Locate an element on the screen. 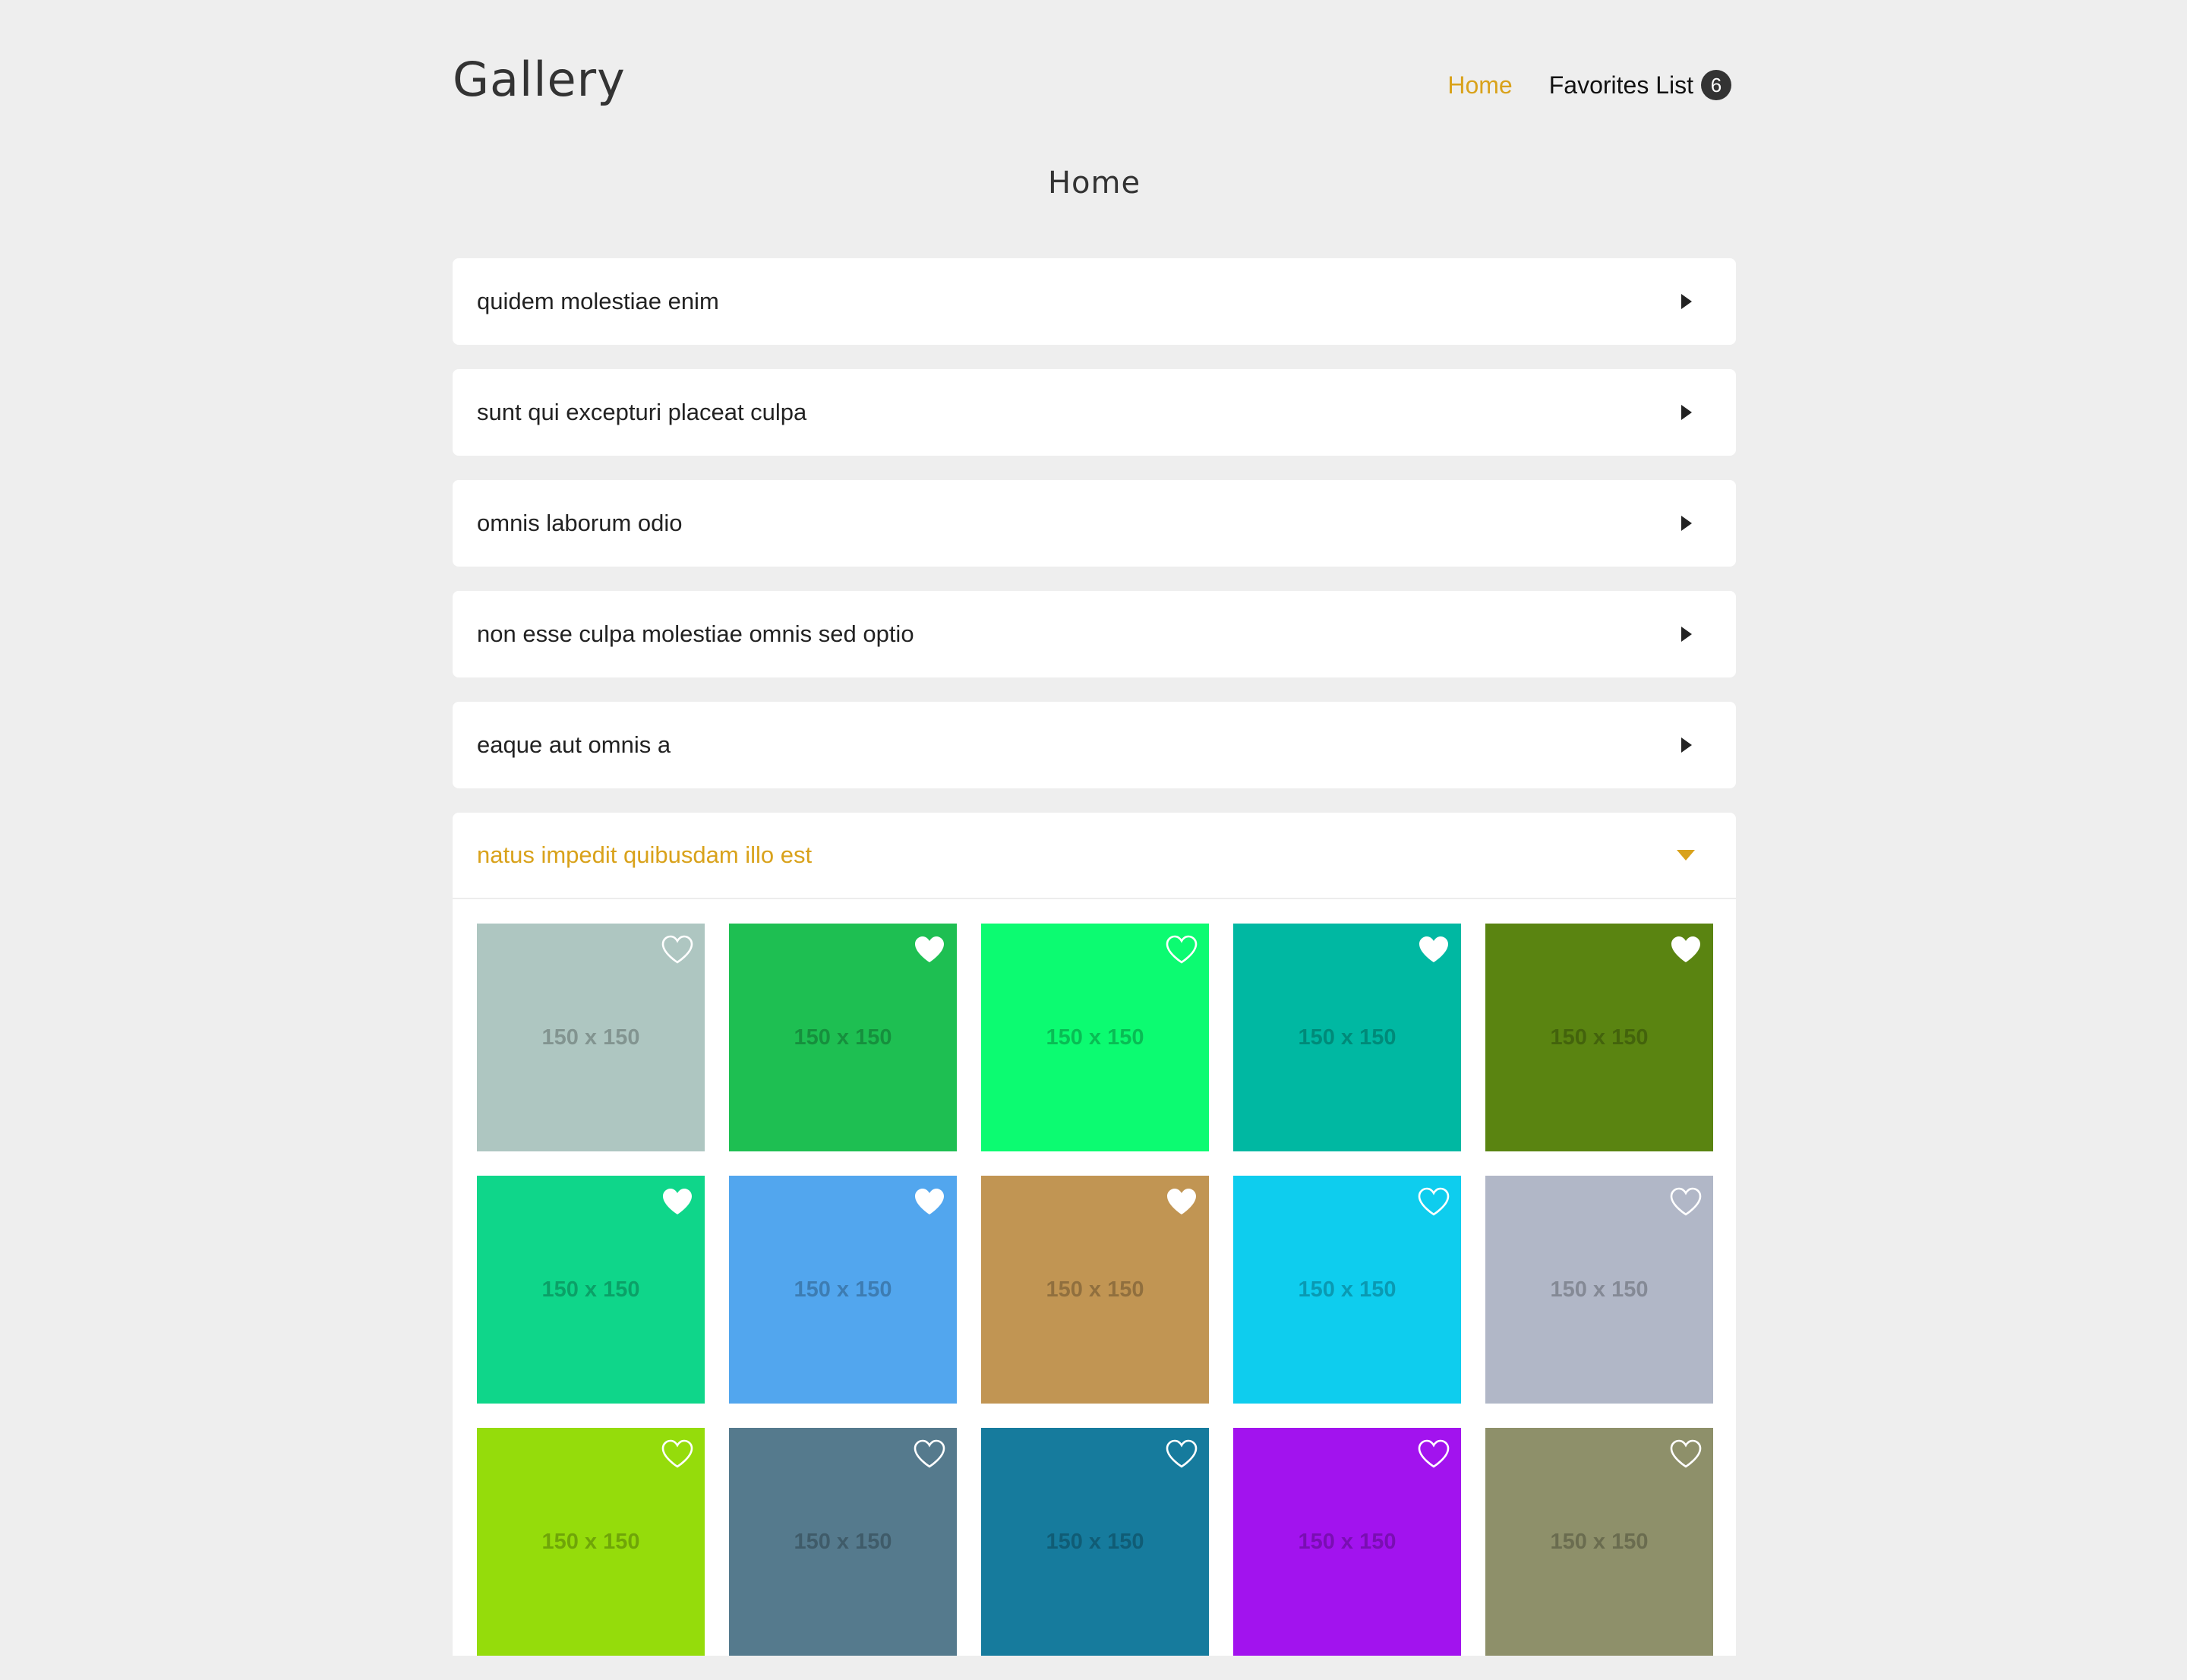 The width and height of the screenshot is (2187, 1680). album-header: quidem molestiae enim is located at coordinates (1094, 302).